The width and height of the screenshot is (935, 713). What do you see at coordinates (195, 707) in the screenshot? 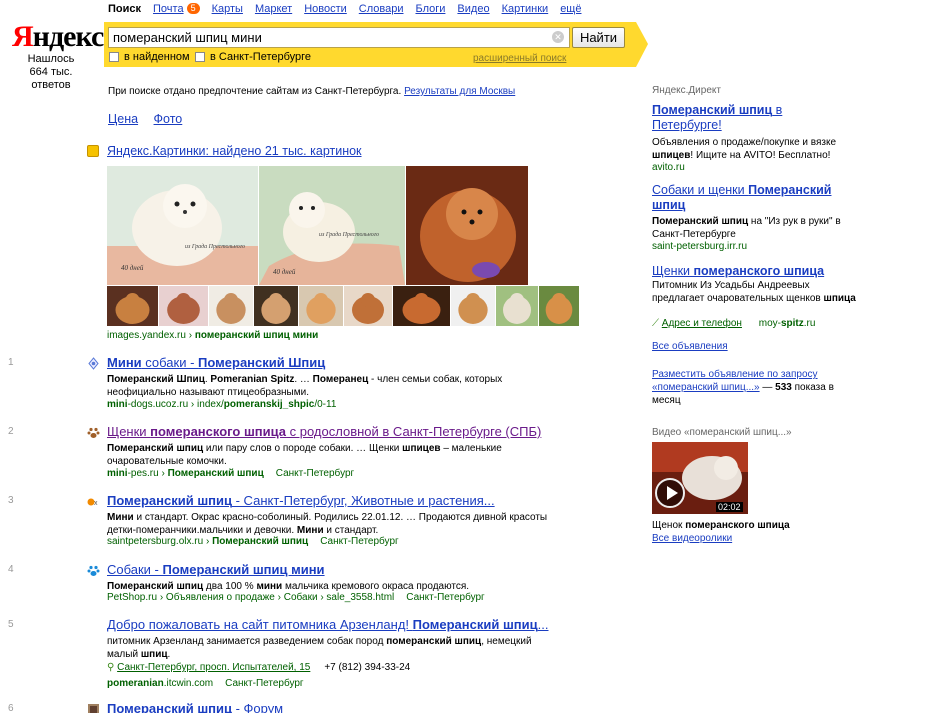
I see `result-title: Померанский шпиц - Форум` at bounding box center [195, 707].